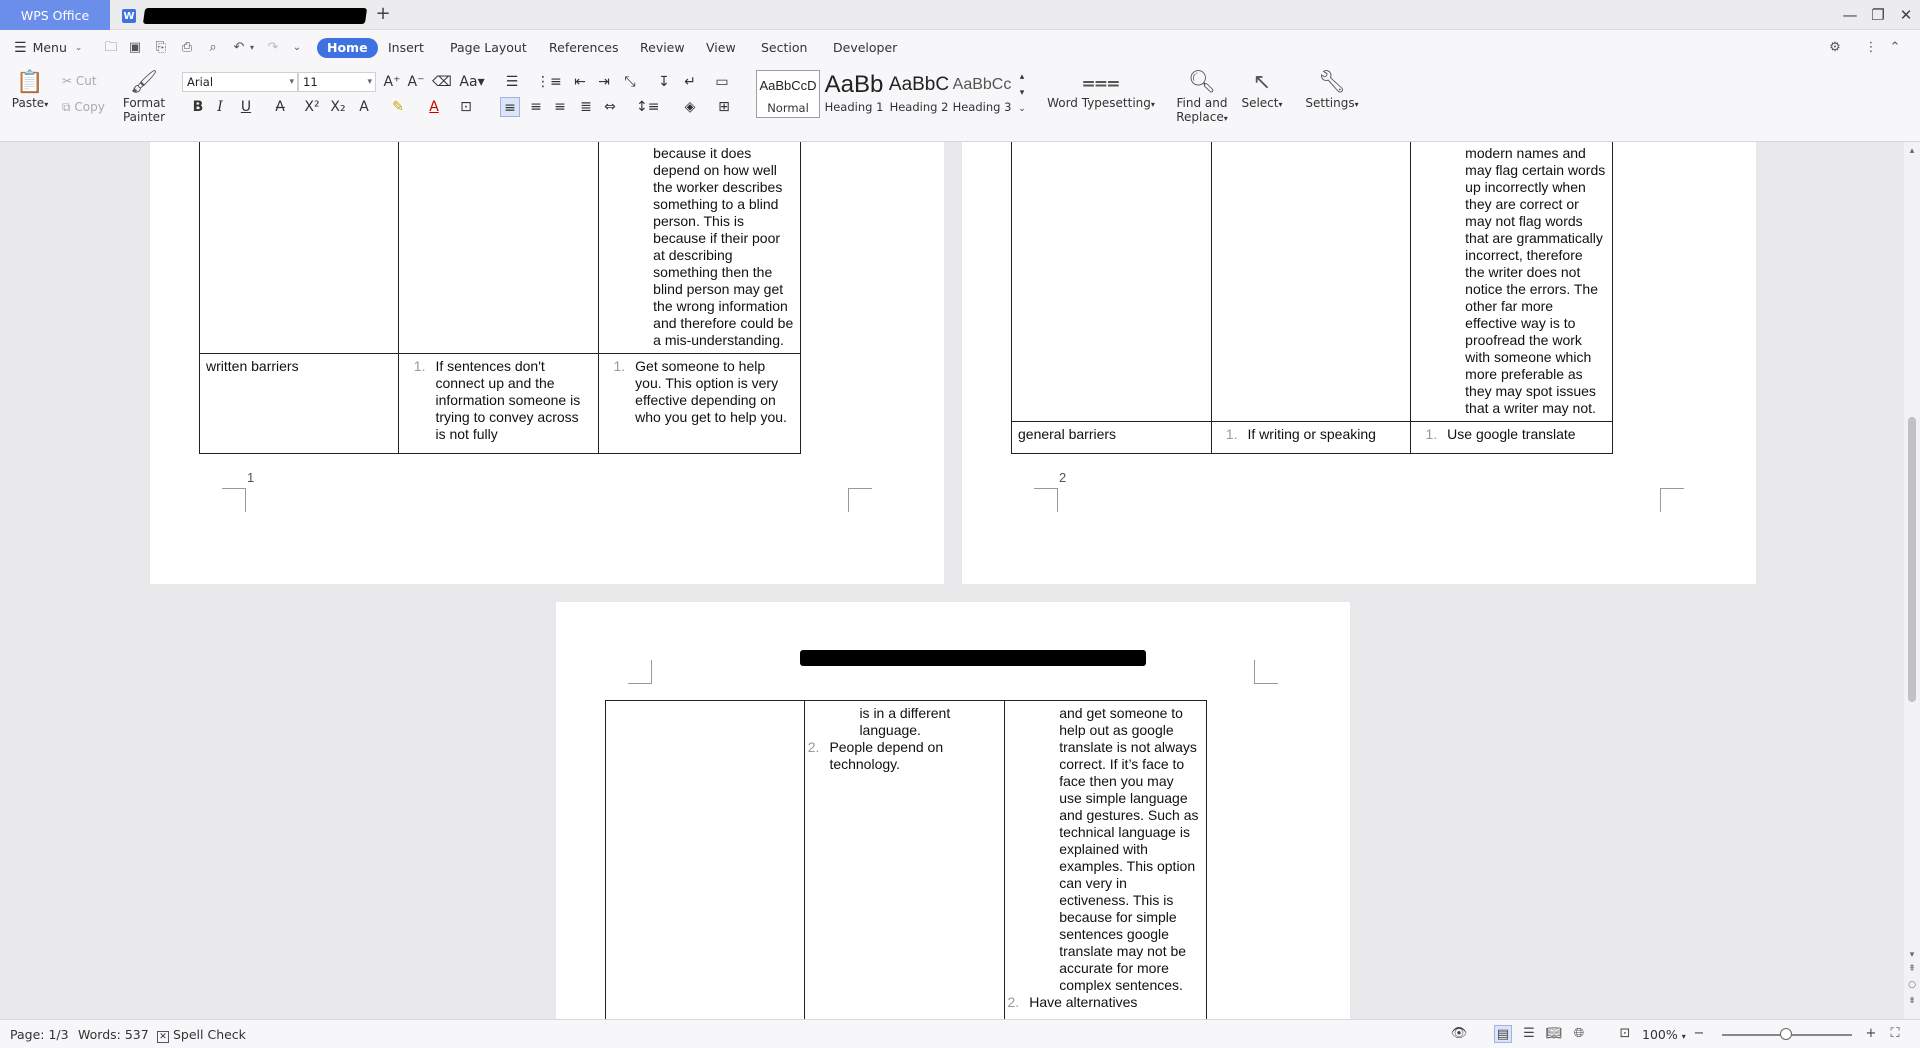 This screenshot has width=1920, height=1048. Describe the element at coordinates (246, 107) in the screenshot. I see `underline-icon: U` at that location.